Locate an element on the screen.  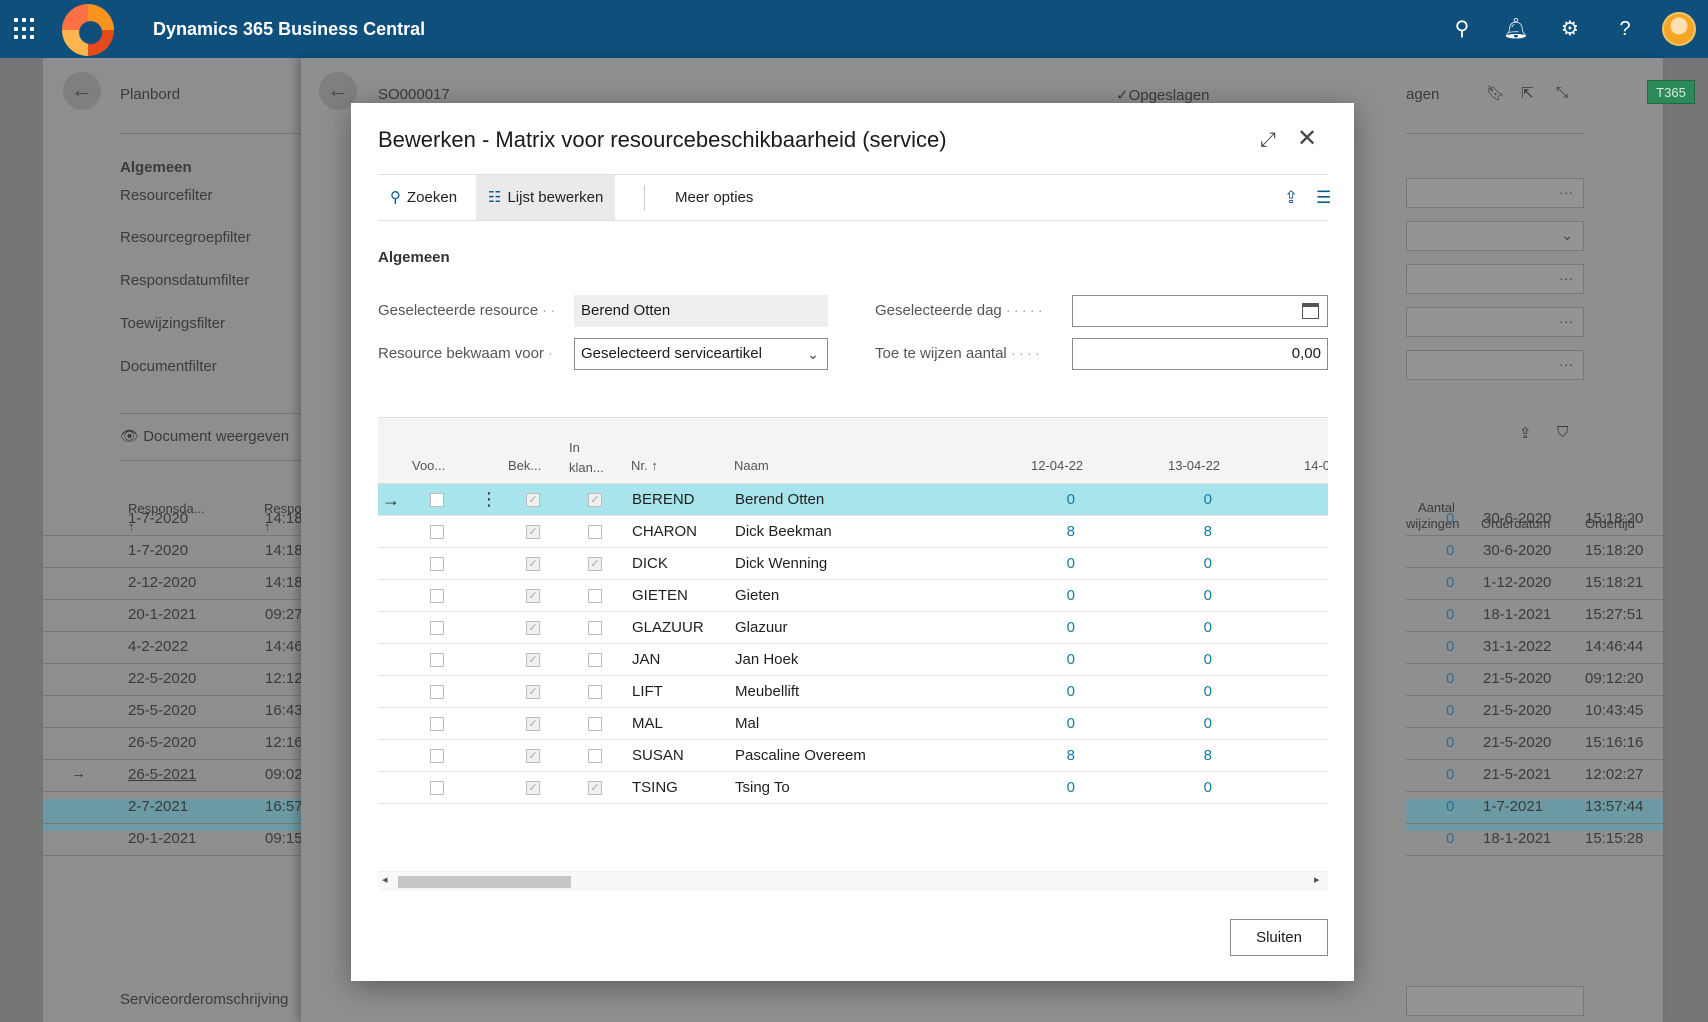
list-item: 25-5-2020 is located at coordinates (162, 710).